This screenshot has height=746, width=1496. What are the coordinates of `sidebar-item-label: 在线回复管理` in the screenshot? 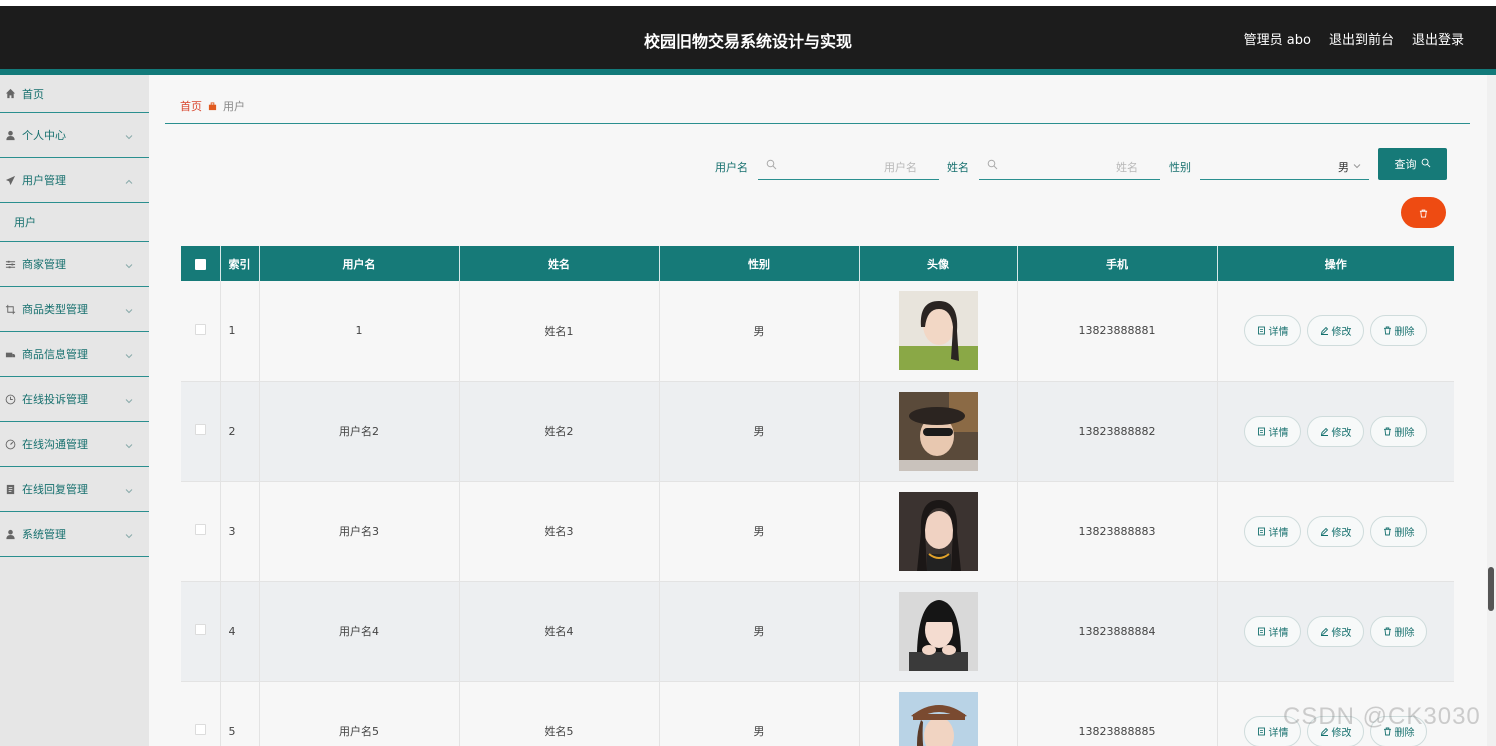 It's located at (55, 489).